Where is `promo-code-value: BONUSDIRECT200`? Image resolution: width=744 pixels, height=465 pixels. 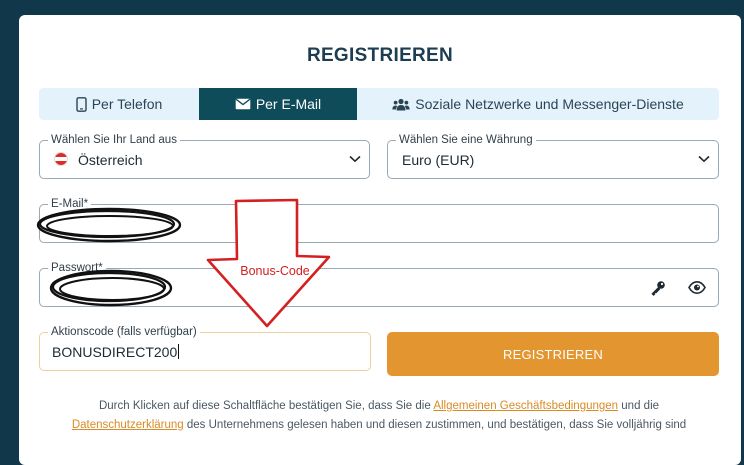 promo-code-value: BONUSDIRECT200 is located at coordinates (116, 352).